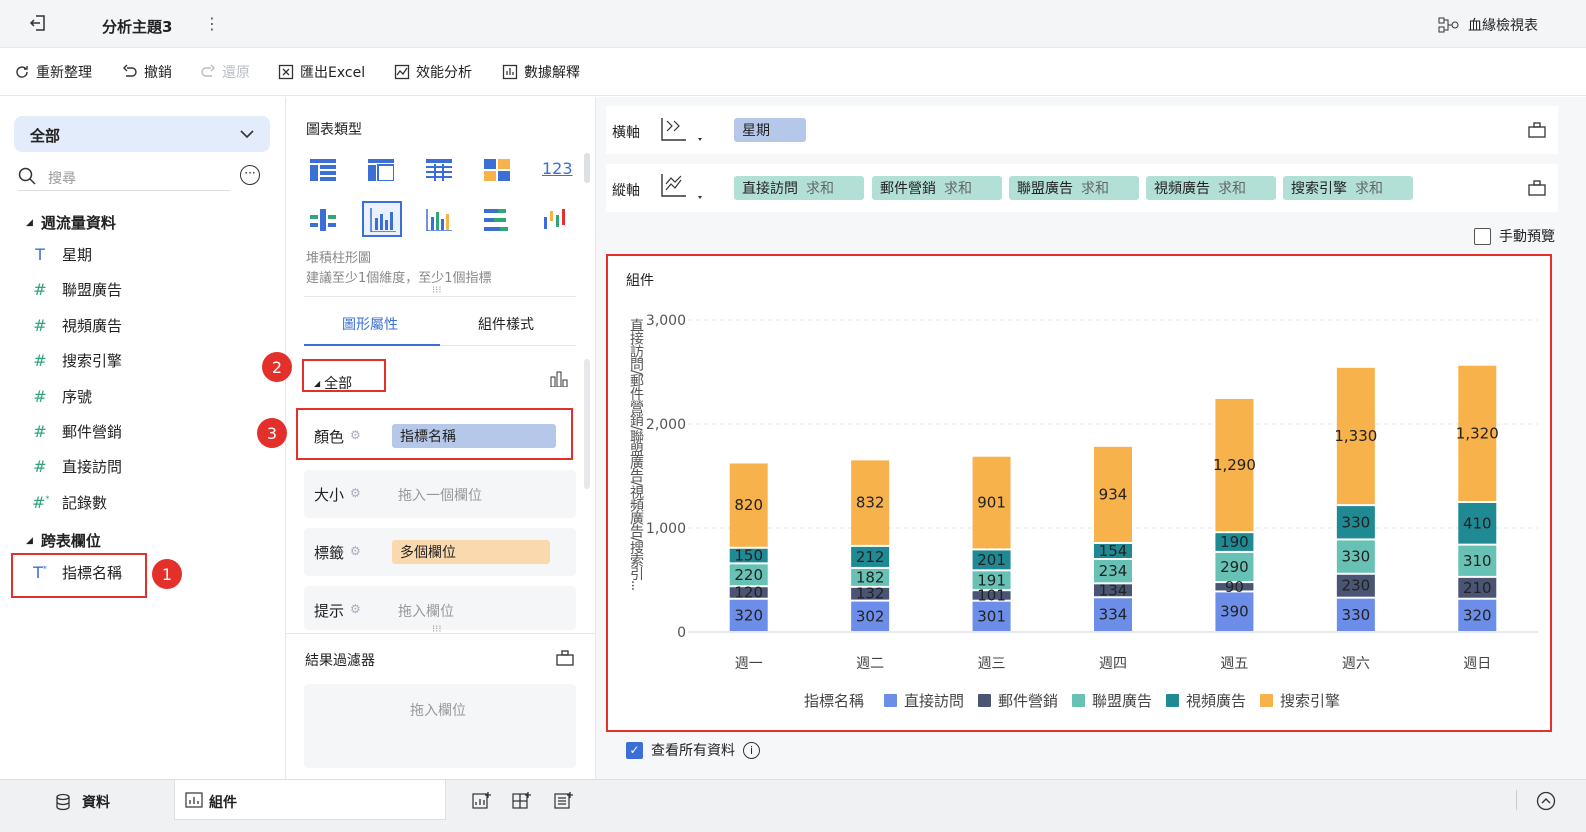 This screenshot has width=1586, height=832. What do you see at coordinates (439, 170) in the screenshot?
I see `detail-table-icon` at bounding box center [439, 170].